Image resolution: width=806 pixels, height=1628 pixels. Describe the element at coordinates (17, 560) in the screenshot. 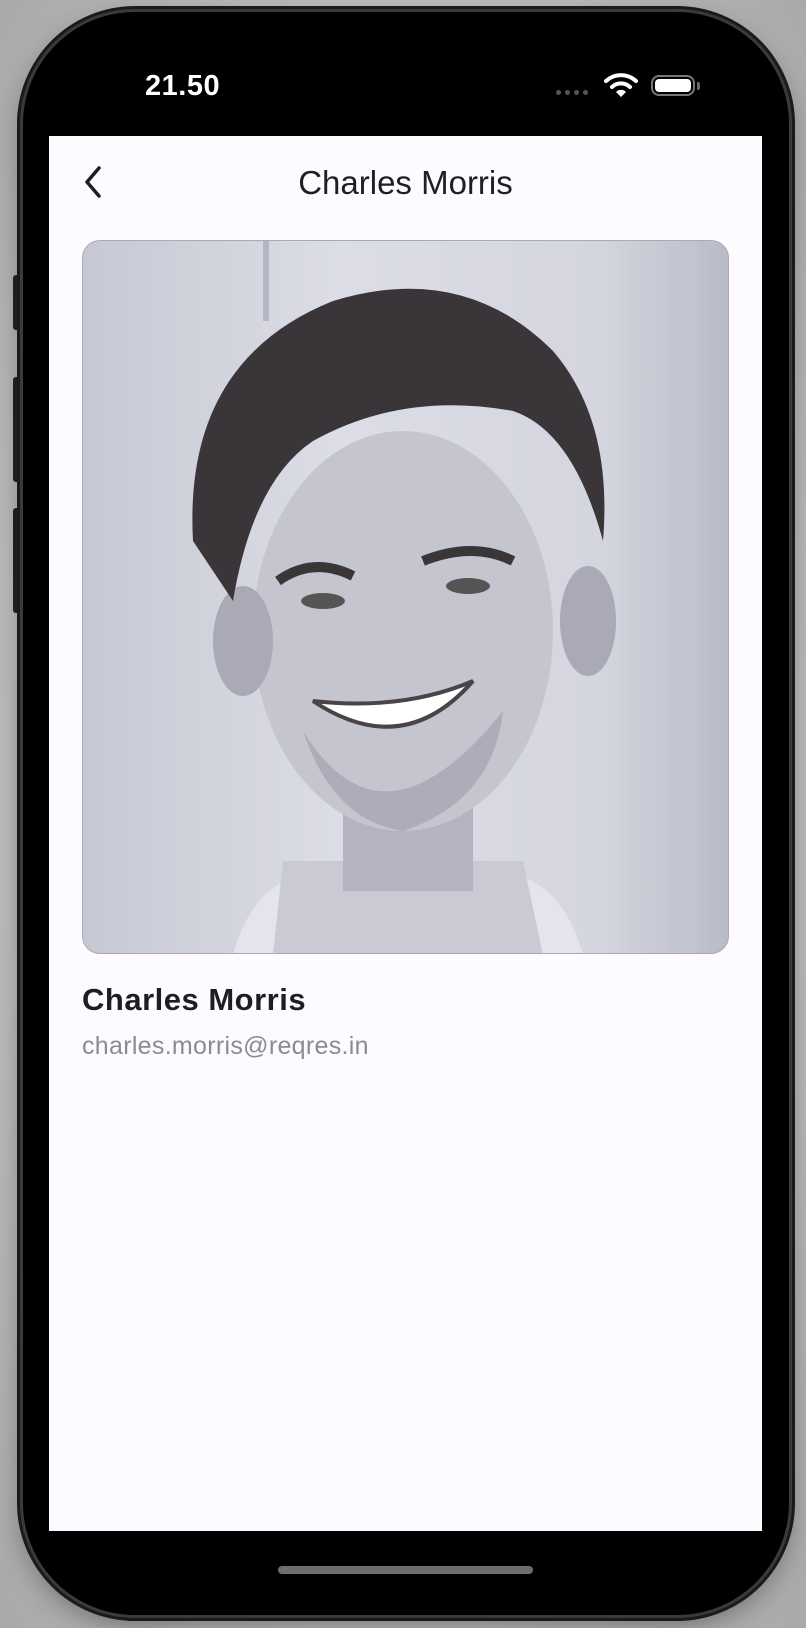

I see `volume-down-button` at that location.